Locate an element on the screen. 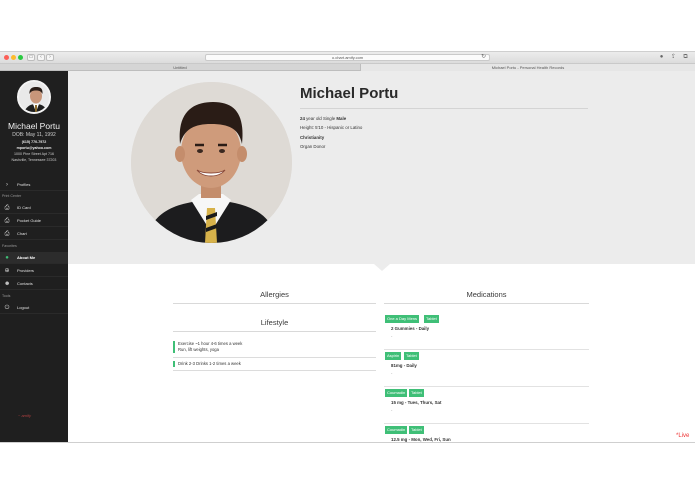  chevron-right-icon: › is located at coordinates (7, 185).